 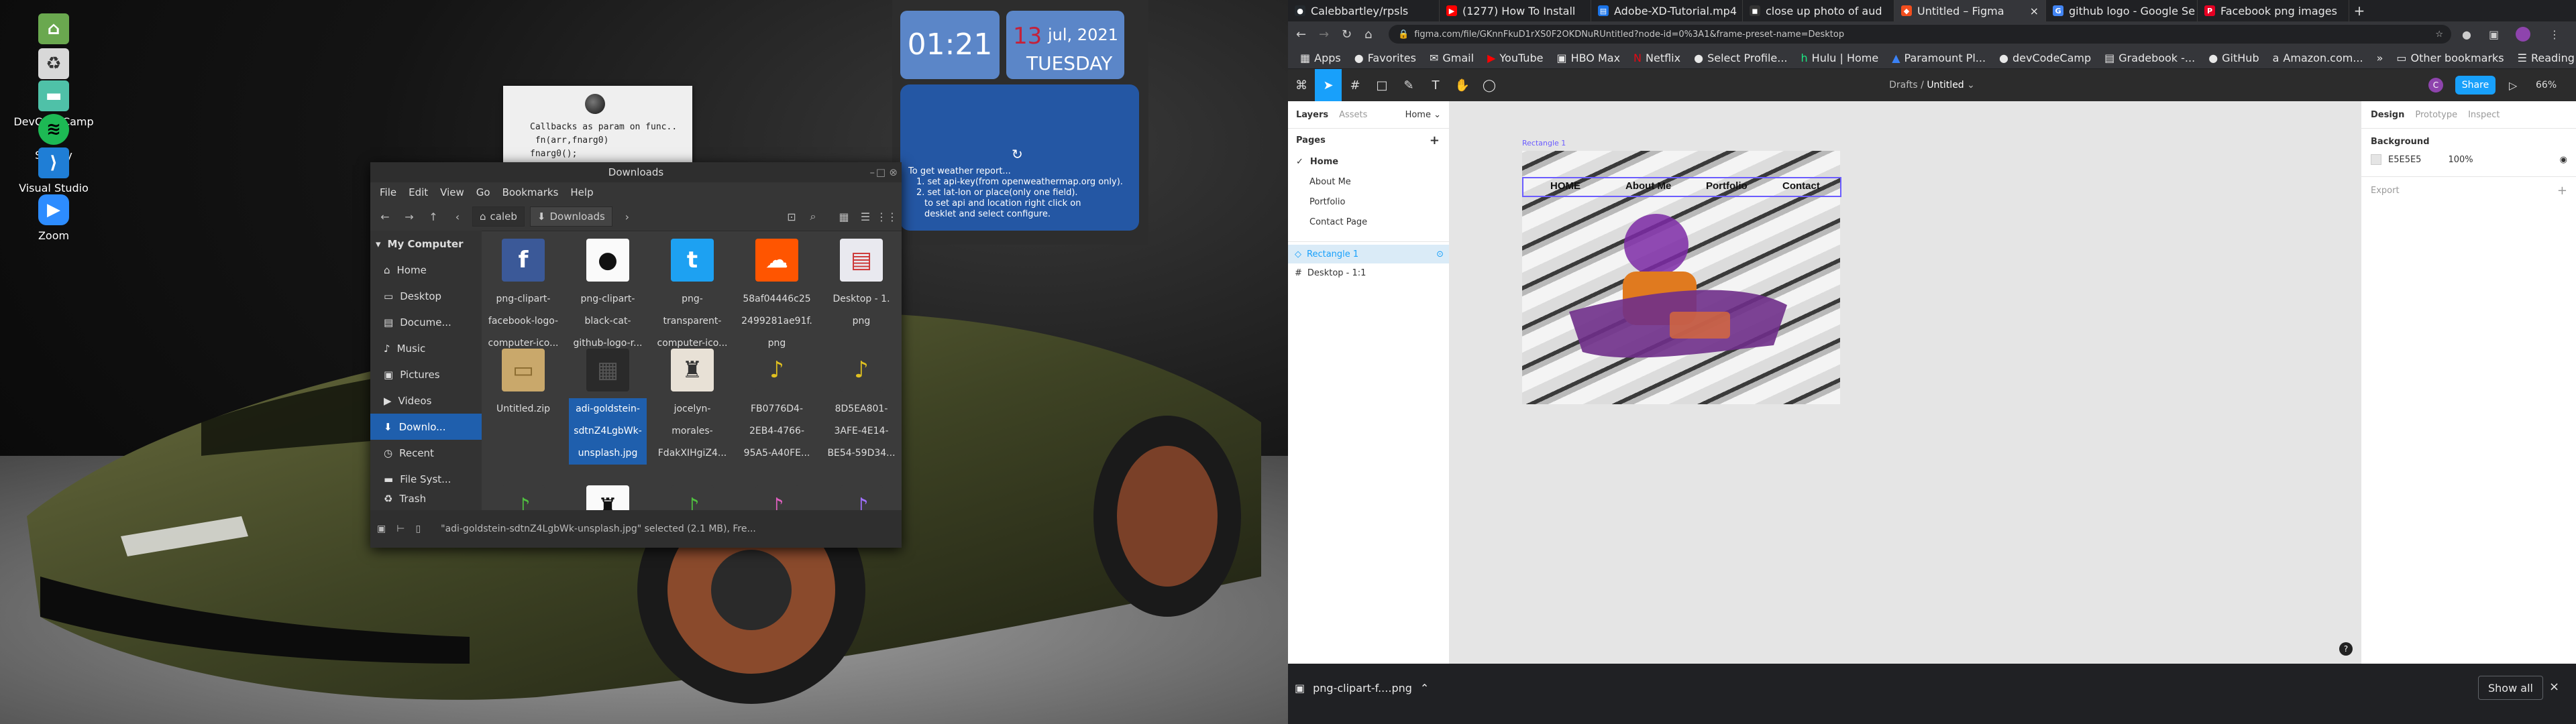 I want to click on text-tool-icon: T, so click(x=1435, y=85).